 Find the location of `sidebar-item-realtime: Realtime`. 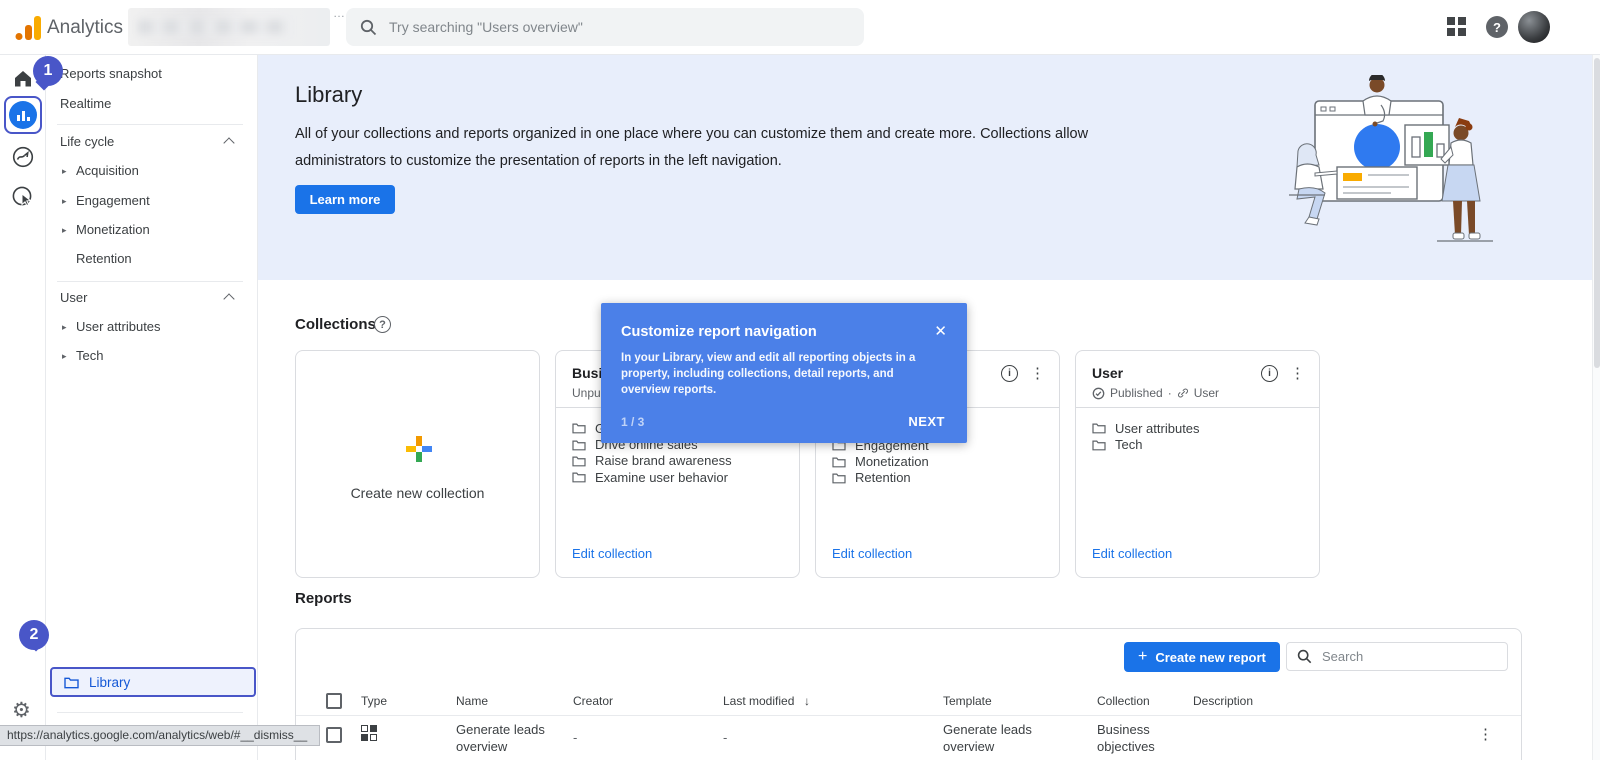

sidebar-item-realtime: Realtime is located at coordinates (85, 104).